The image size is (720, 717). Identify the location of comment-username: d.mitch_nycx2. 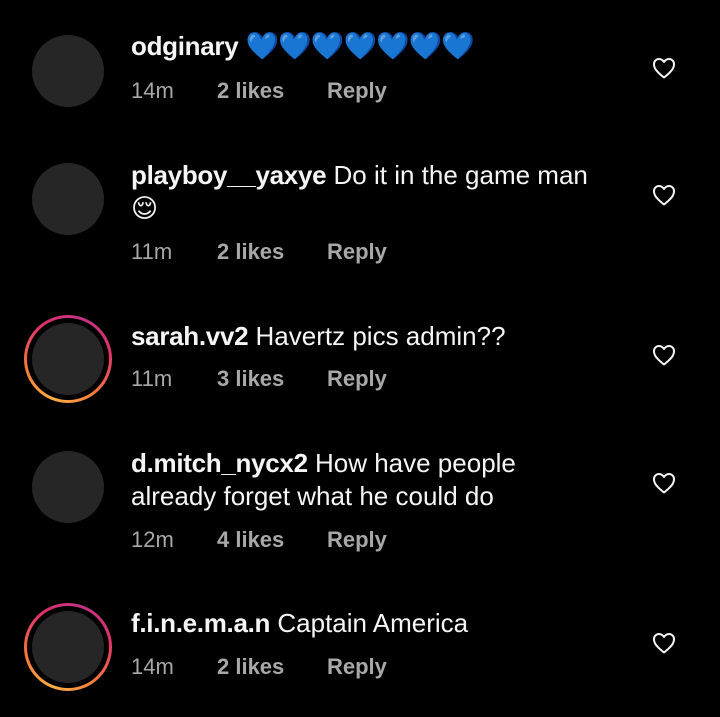
(219, 463).